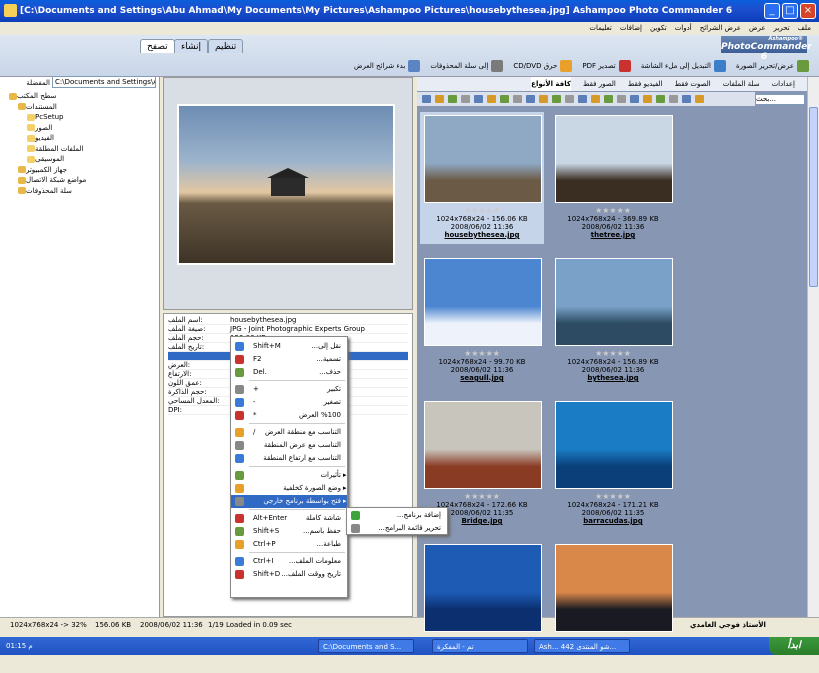 The image size is (819, 673). I want to click on menu-item-1: تحرير, so click(782, 28).